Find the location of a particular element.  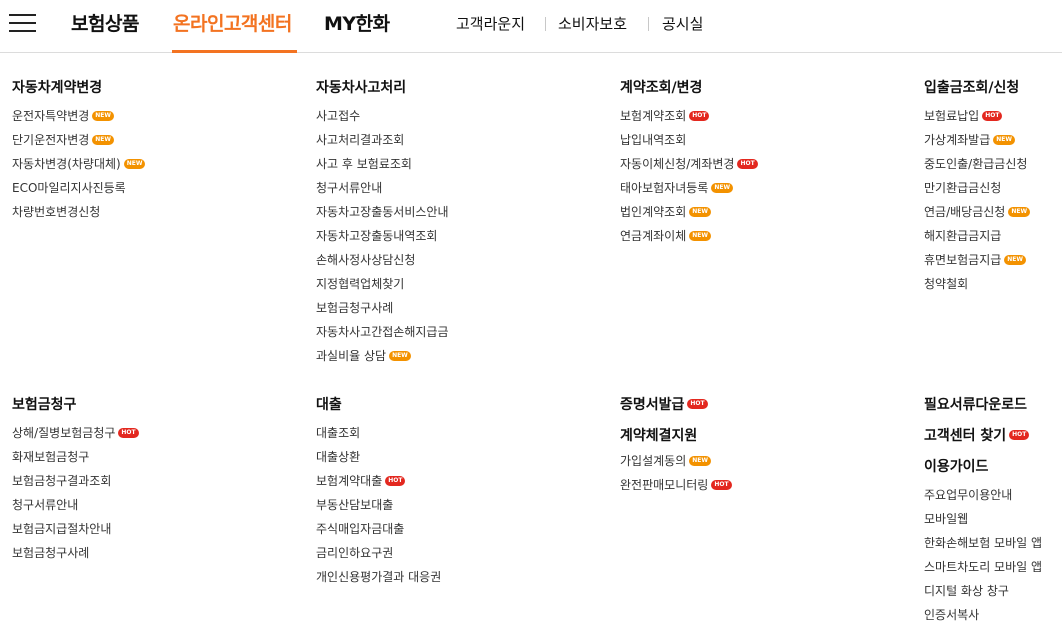

menu-item: 사고 후 보험료조회 is located at coordinates (382, 164).